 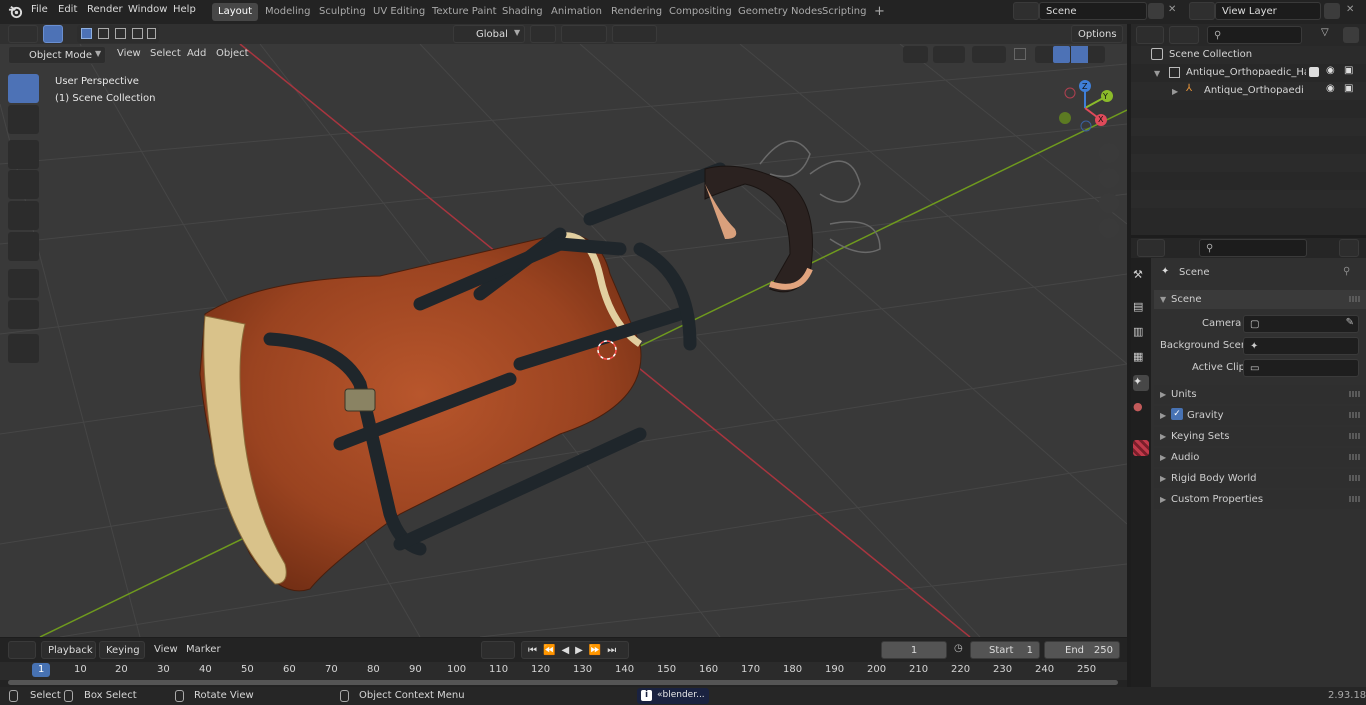 I want to click on outliner-search-input: ⚲, so click(x=1254, y=35).